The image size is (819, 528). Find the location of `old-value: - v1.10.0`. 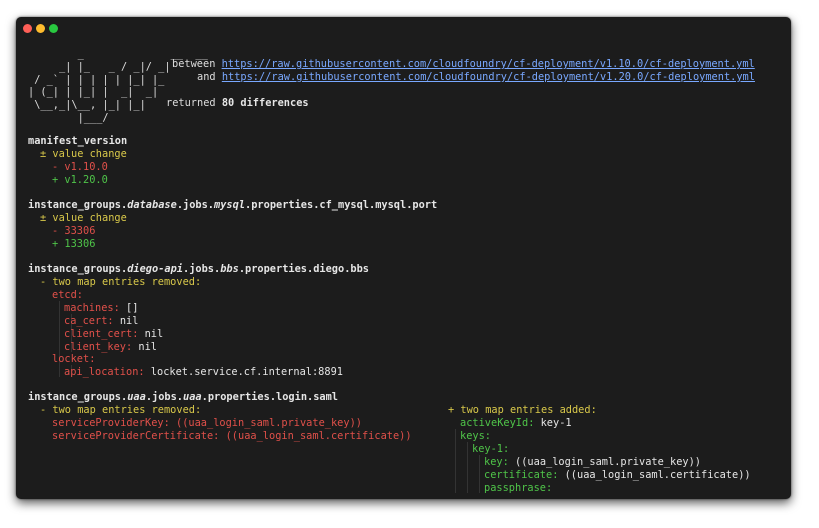

old-value: - v1.10.0 is located at coordinates (80, 167).